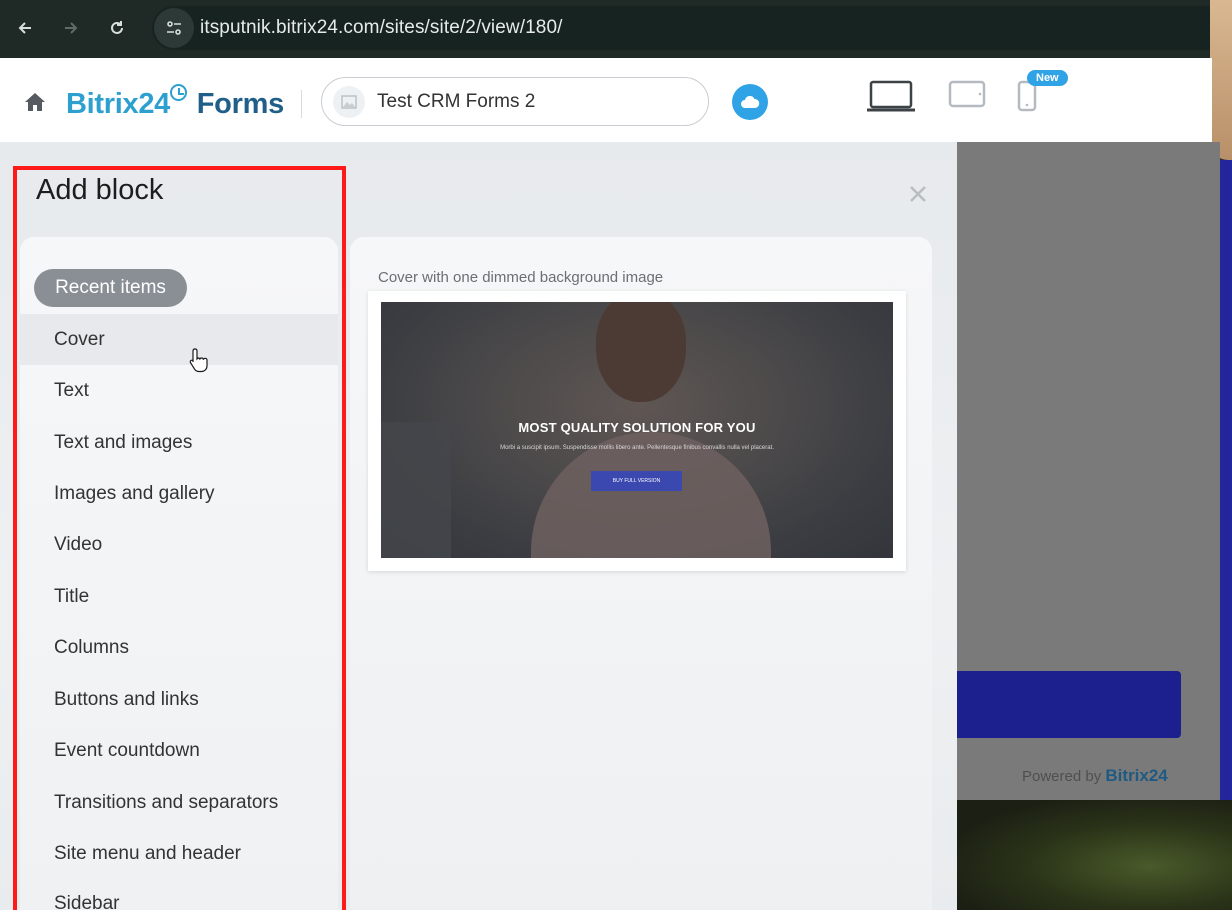  What do you see at coordinates (174, 28) in the screenshot?
I see `site-settings-icon` at bounding box center [174, 28].